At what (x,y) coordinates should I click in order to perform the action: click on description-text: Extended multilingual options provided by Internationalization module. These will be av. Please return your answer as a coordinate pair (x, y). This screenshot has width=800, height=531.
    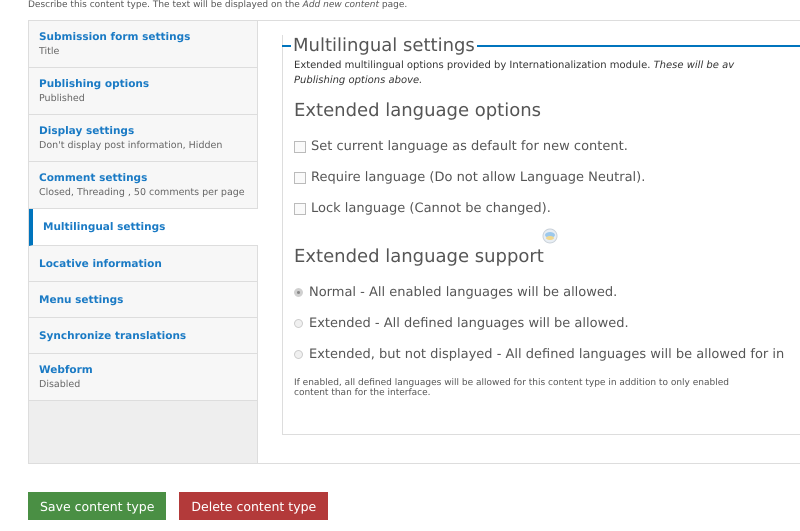
    Looking at the image, I should click on (515, 65).